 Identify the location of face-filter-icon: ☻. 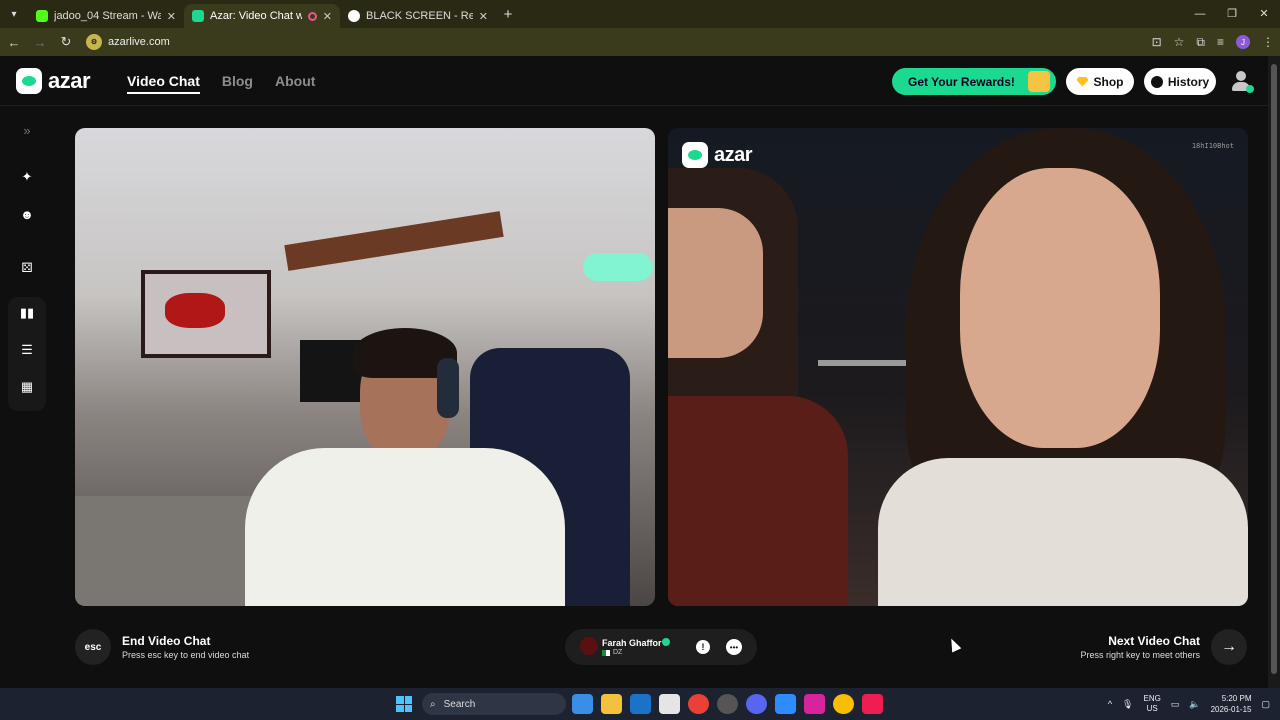
(27, 214).